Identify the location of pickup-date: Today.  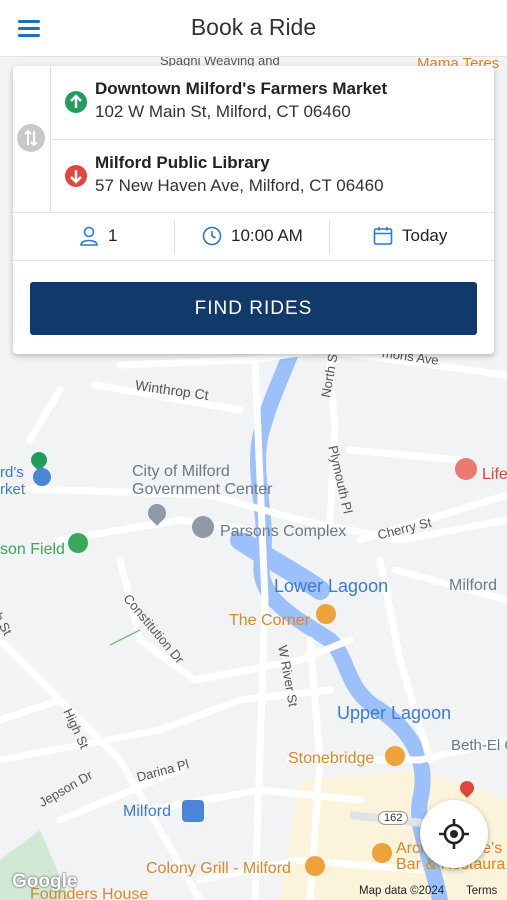
(425, 235).